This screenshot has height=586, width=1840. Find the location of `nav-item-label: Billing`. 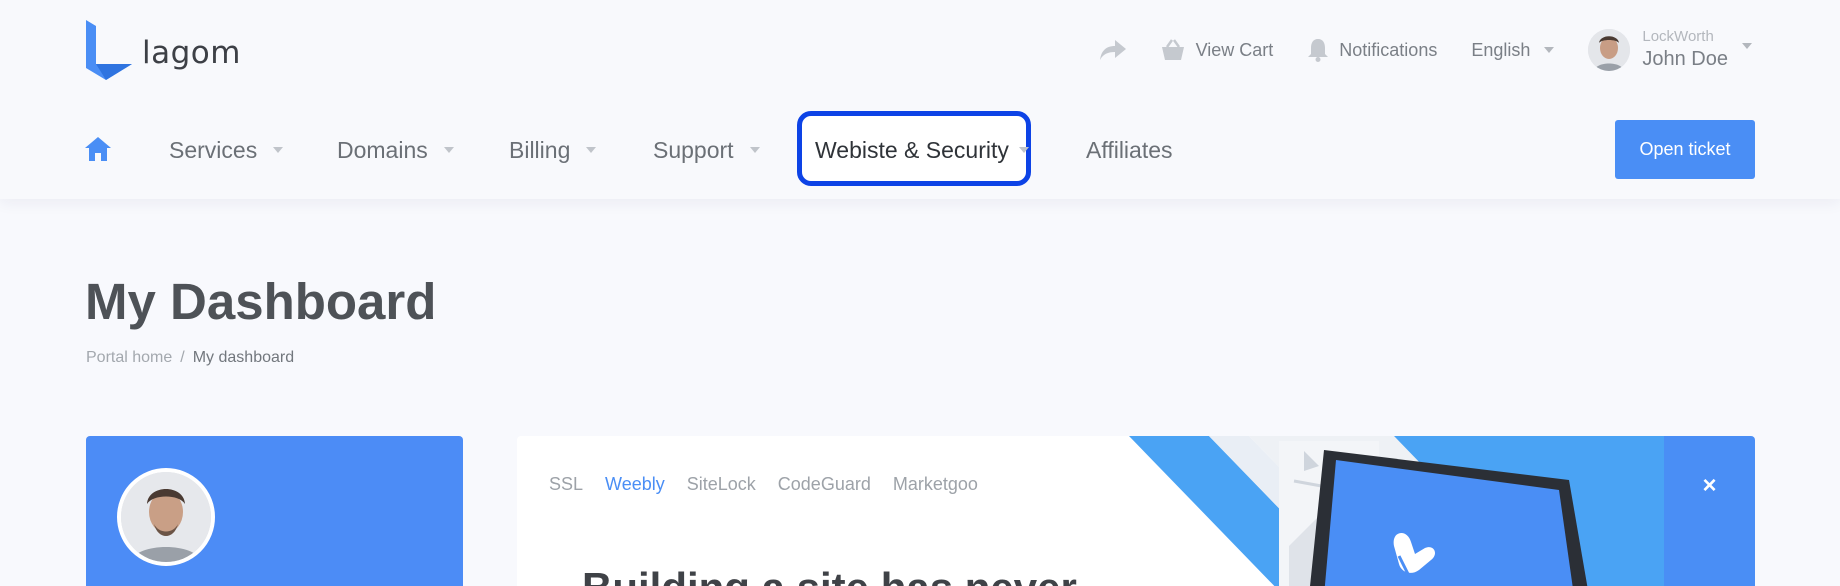

nav-item-label: Billing is located at coordinates (540, 149).